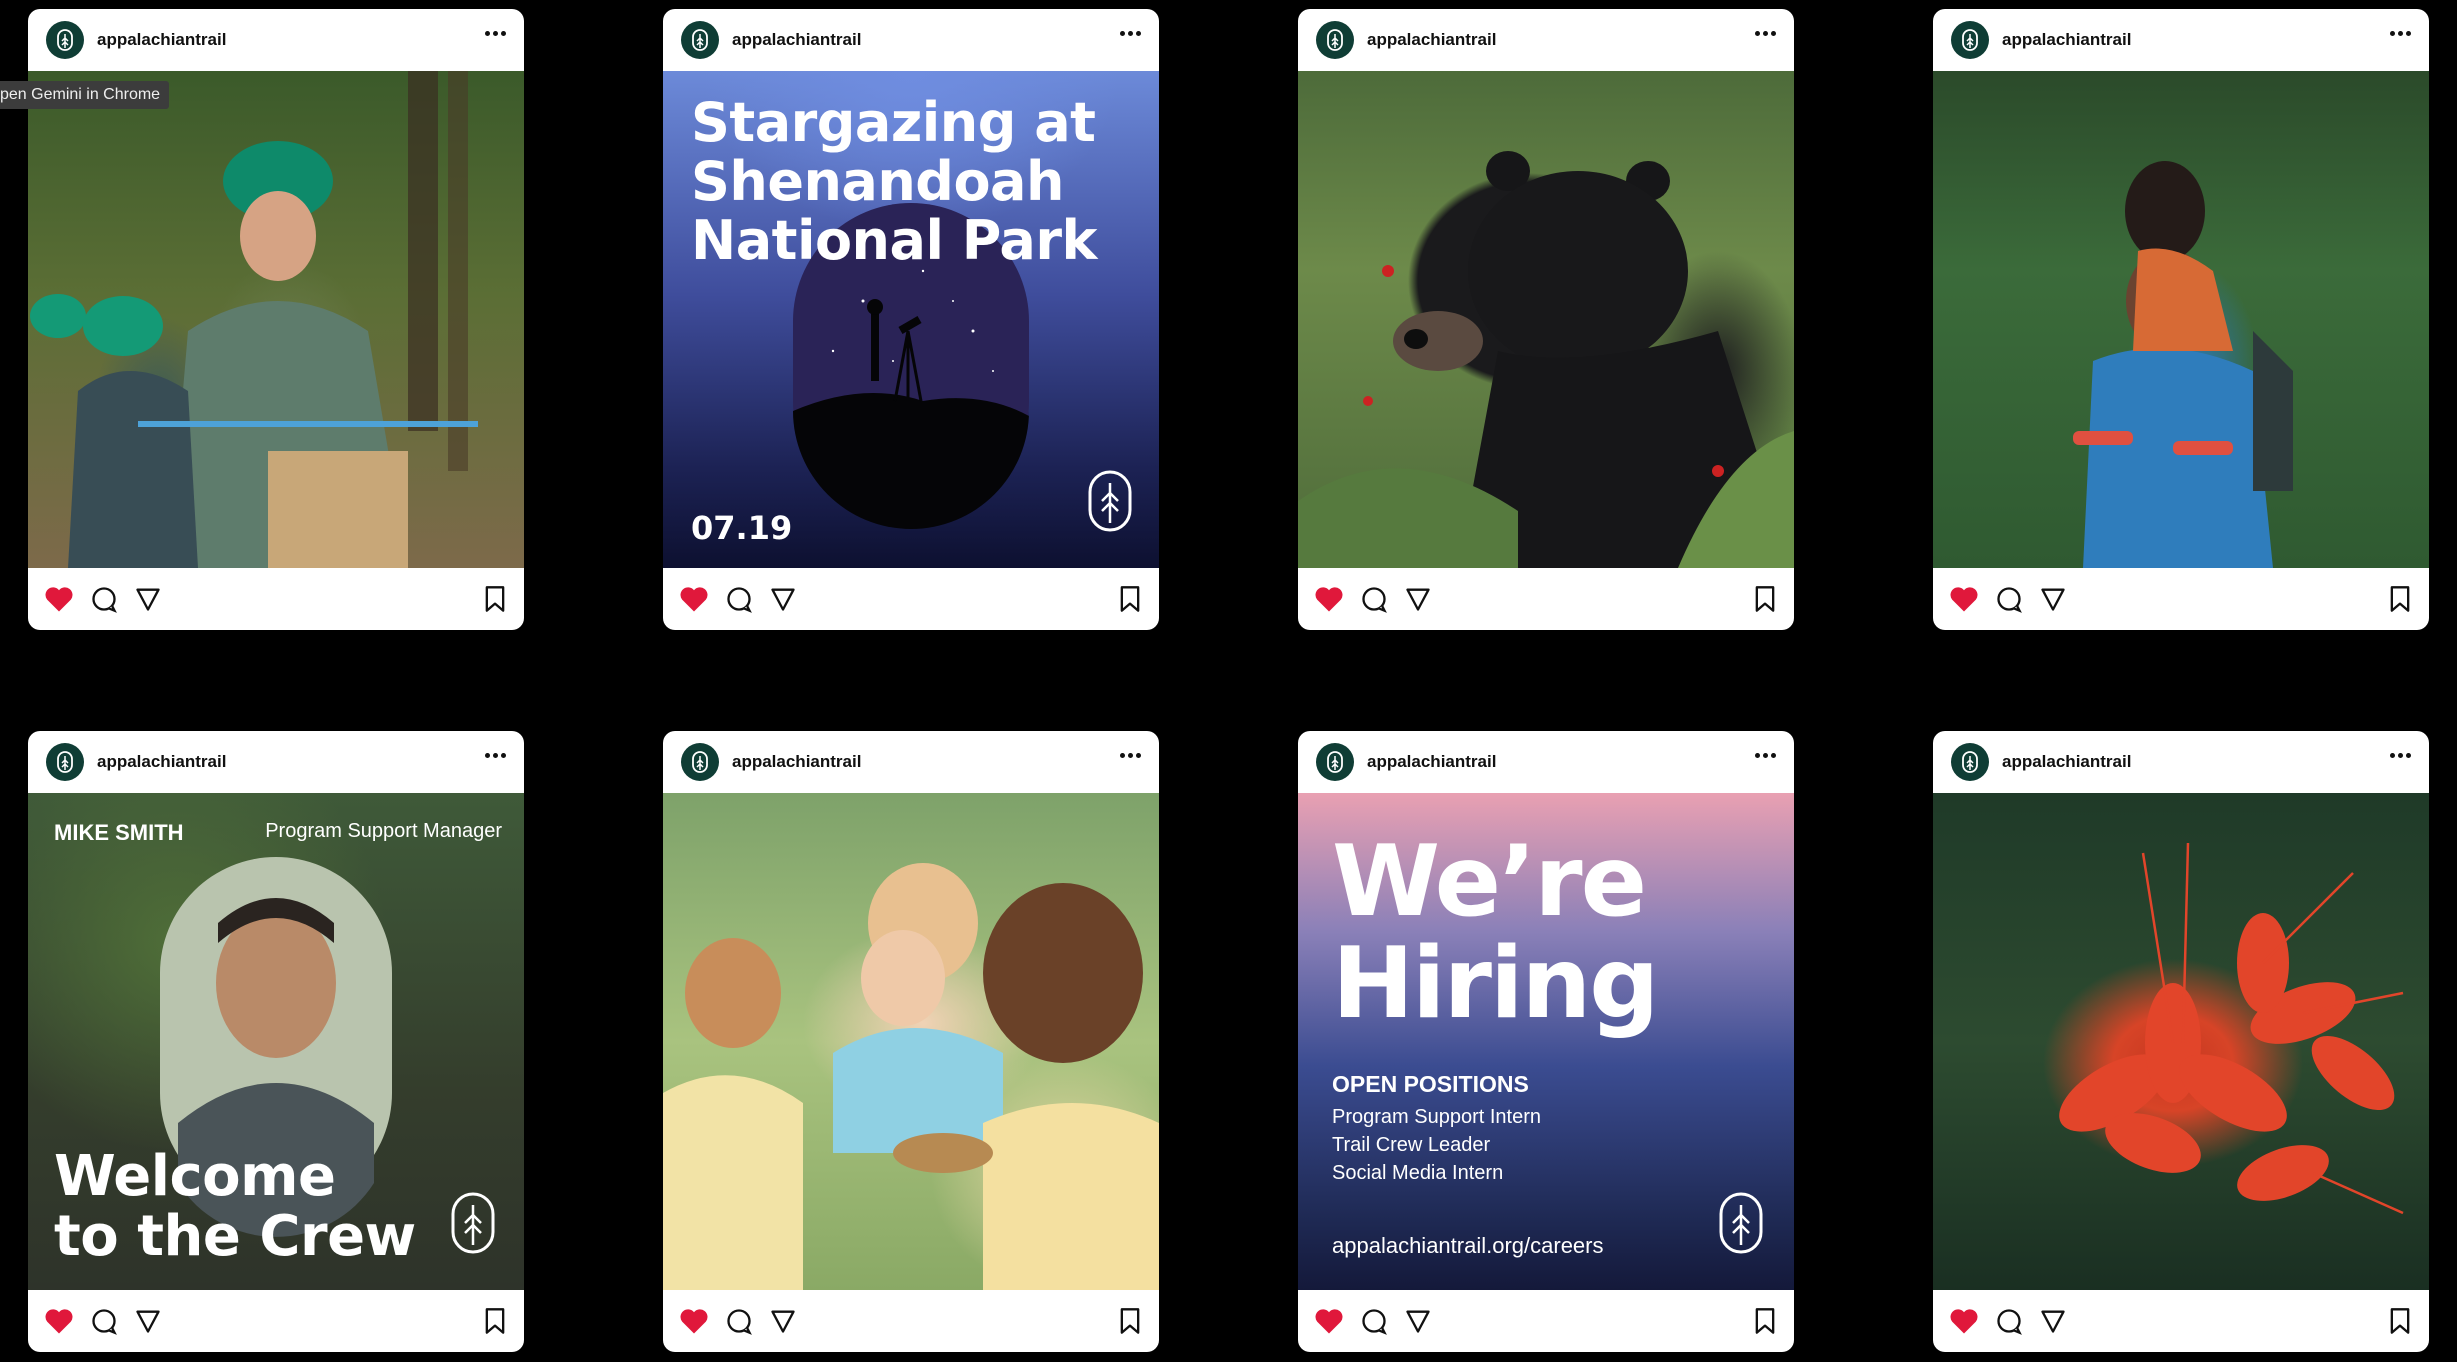 This screenshot has width=2457, height=1362. What do you see at coordinates (383, 831) in the screenshot?
I see `person-role: Program Support Manager` at bounding box center [383, 831].